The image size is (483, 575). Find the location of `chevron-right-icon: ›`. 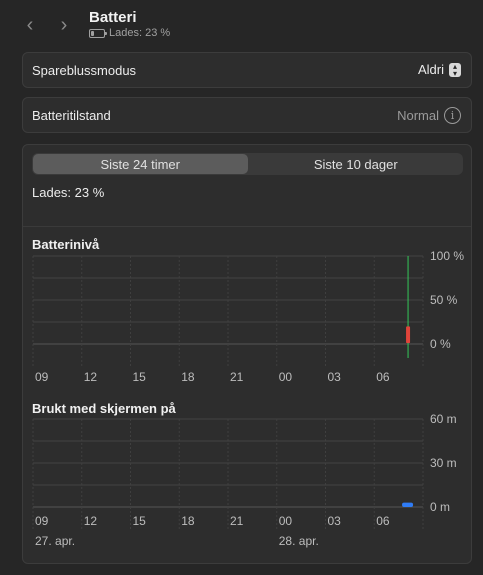

chevron-right-icon: › is located at coordinates (64, 24).